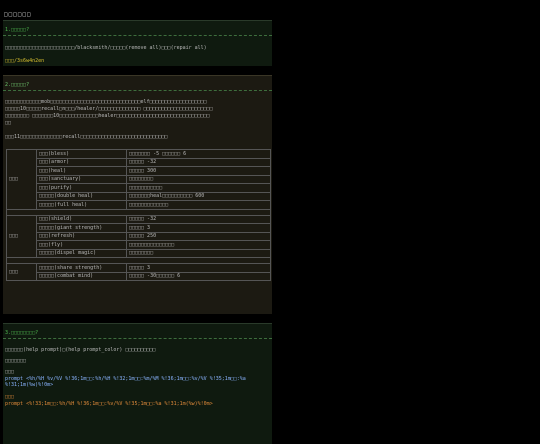  Describe the element at coordinates (81, 276) in the screenshot. I see `spell-name: □□□□□(combat mind)` at that location.